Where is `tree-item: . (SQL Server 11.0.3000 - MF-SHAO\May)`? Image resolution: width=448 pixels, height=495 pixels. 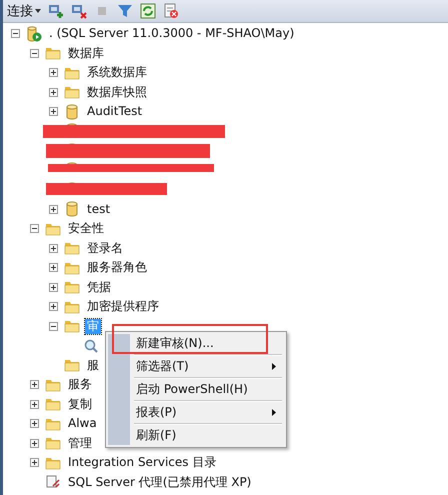 tree-item: . (SQL Server 11.0.3000 - MF-SHAO\May) is located at coordinates (171, 34).